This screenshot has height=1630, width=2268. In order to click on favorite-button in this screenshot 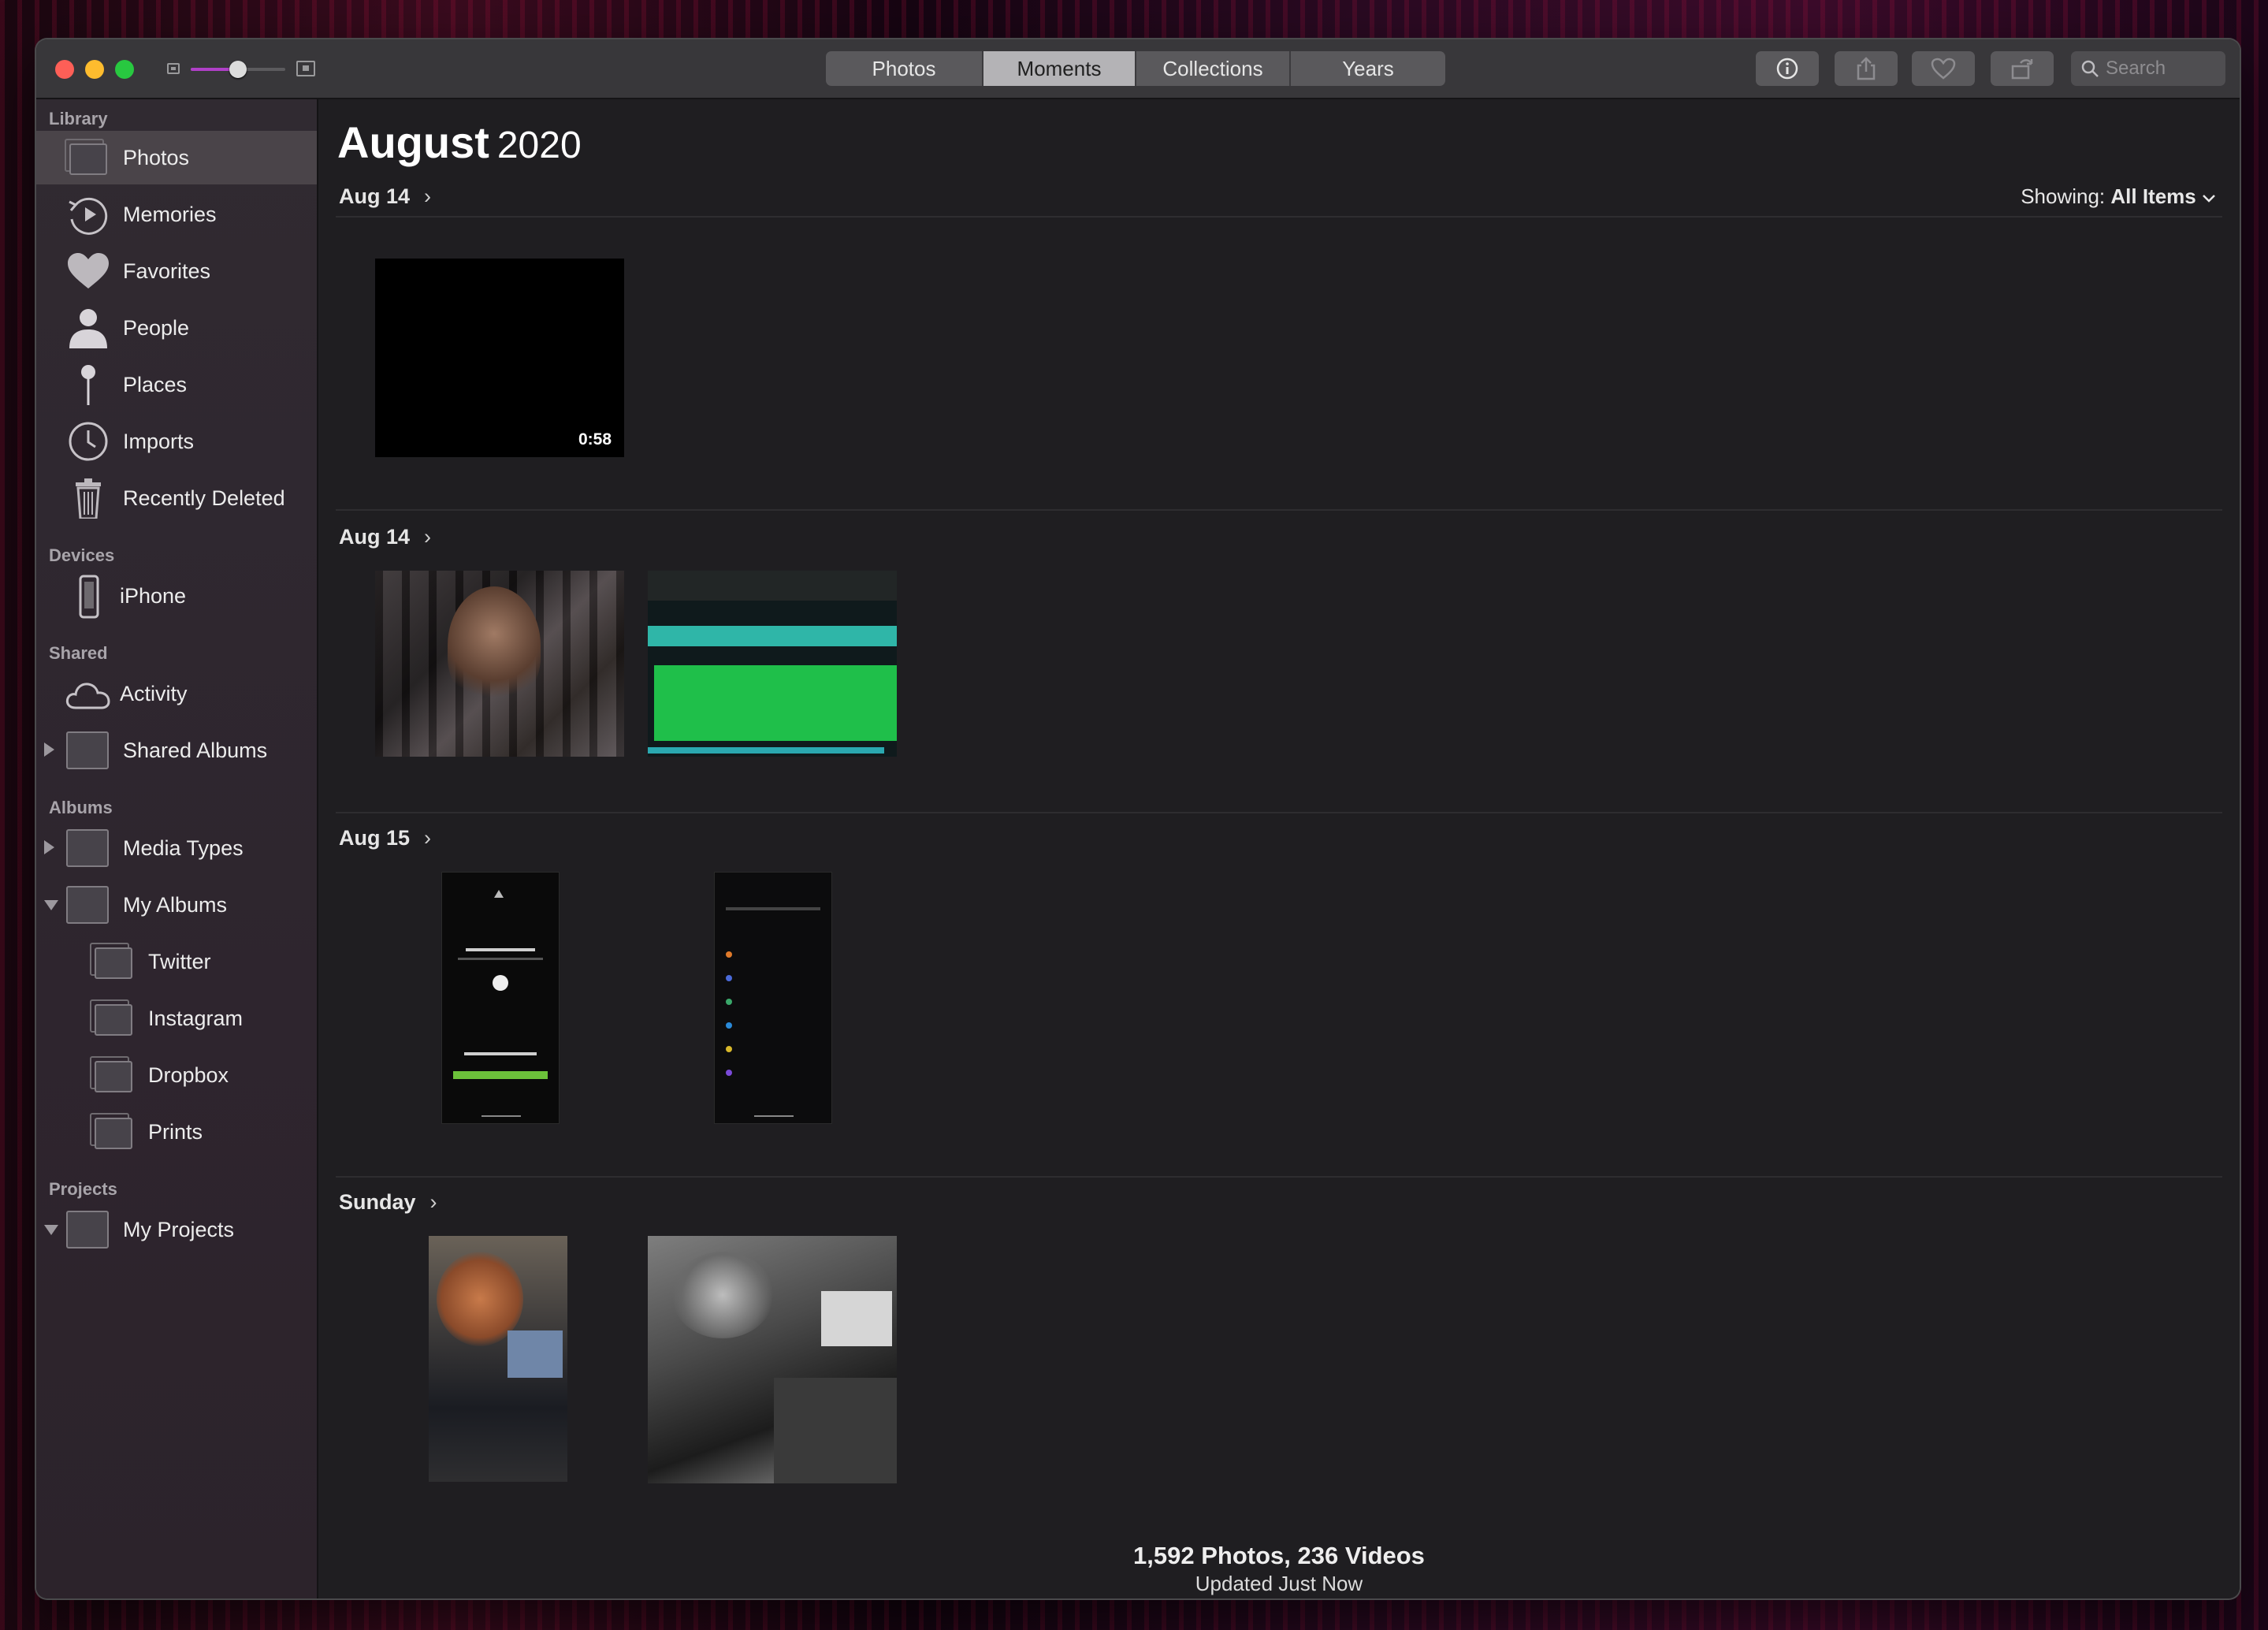, I will do `click(1943, 68)`.